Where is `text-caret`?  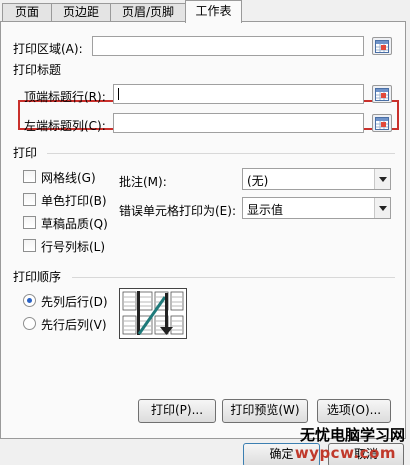 text-caret is located at coordinates (118, 94).